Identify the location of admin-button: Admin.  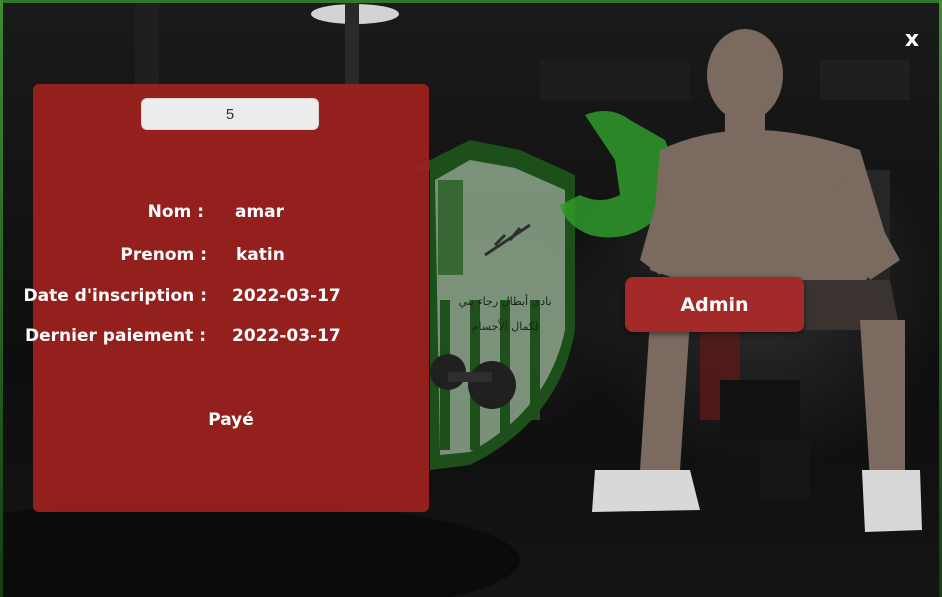
(714, 304).